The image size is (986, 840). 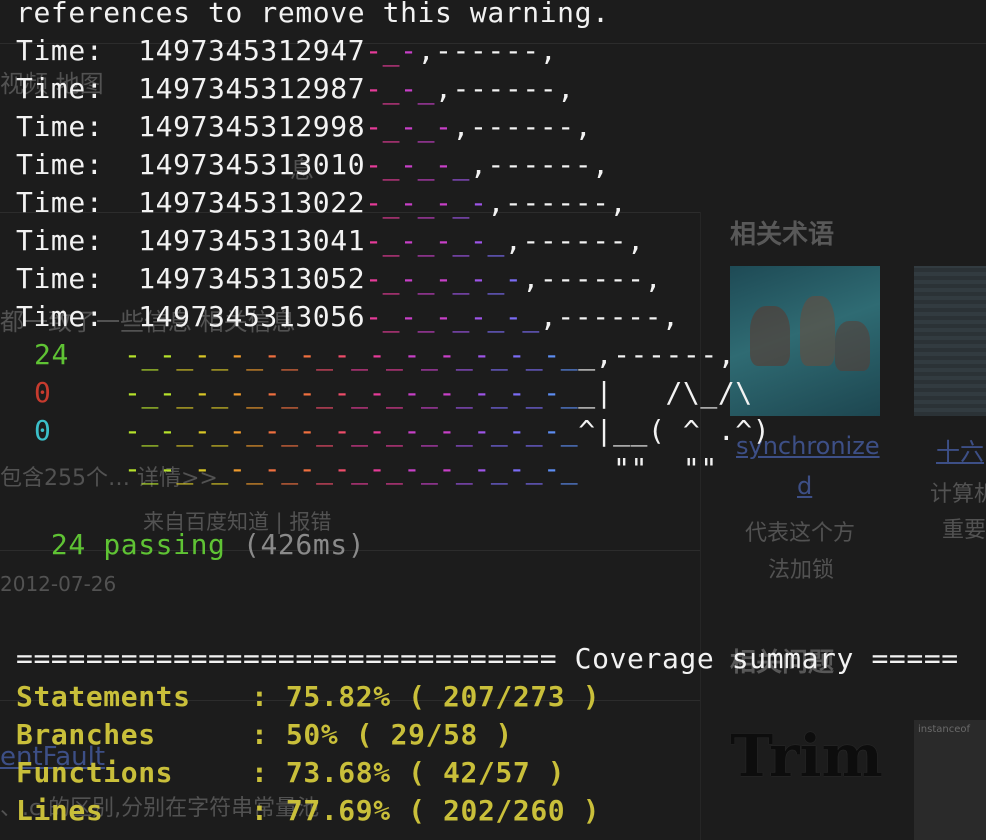 I want to click on time-value: 1497345313052, so click(x=252, y=278).